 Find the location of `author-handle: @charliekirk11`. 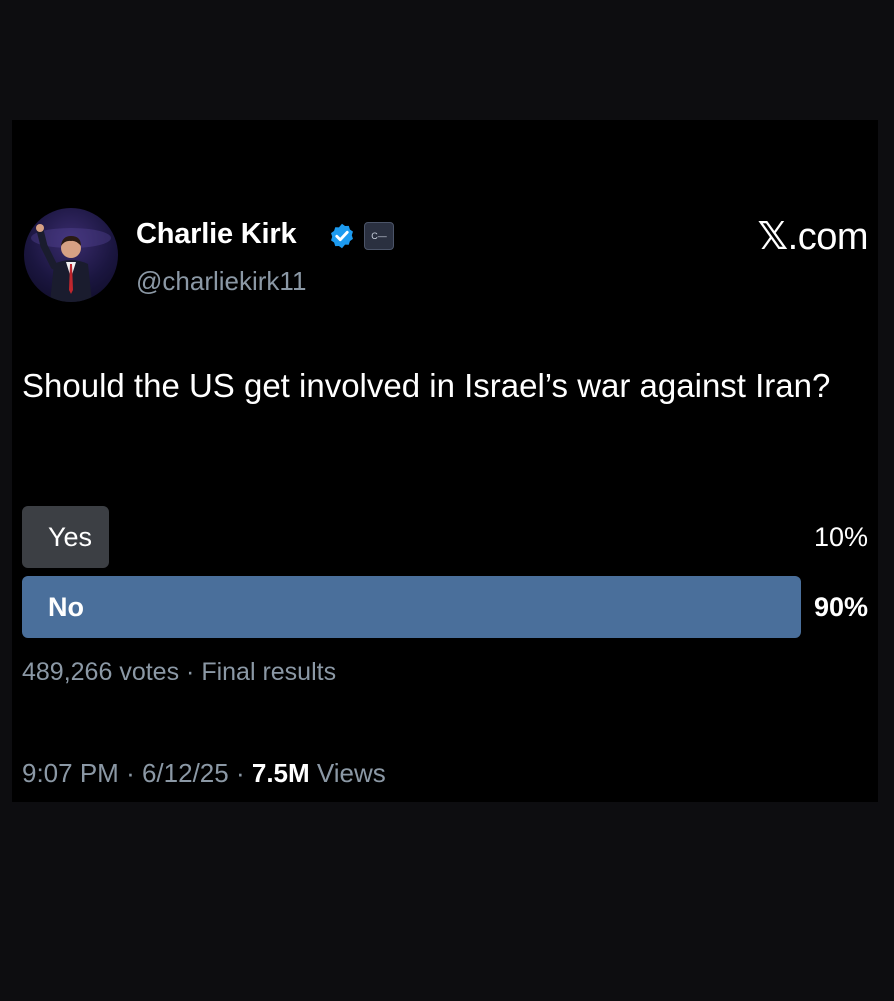

author-handle: @charliekirk11 is located at coordinates (221, 281).